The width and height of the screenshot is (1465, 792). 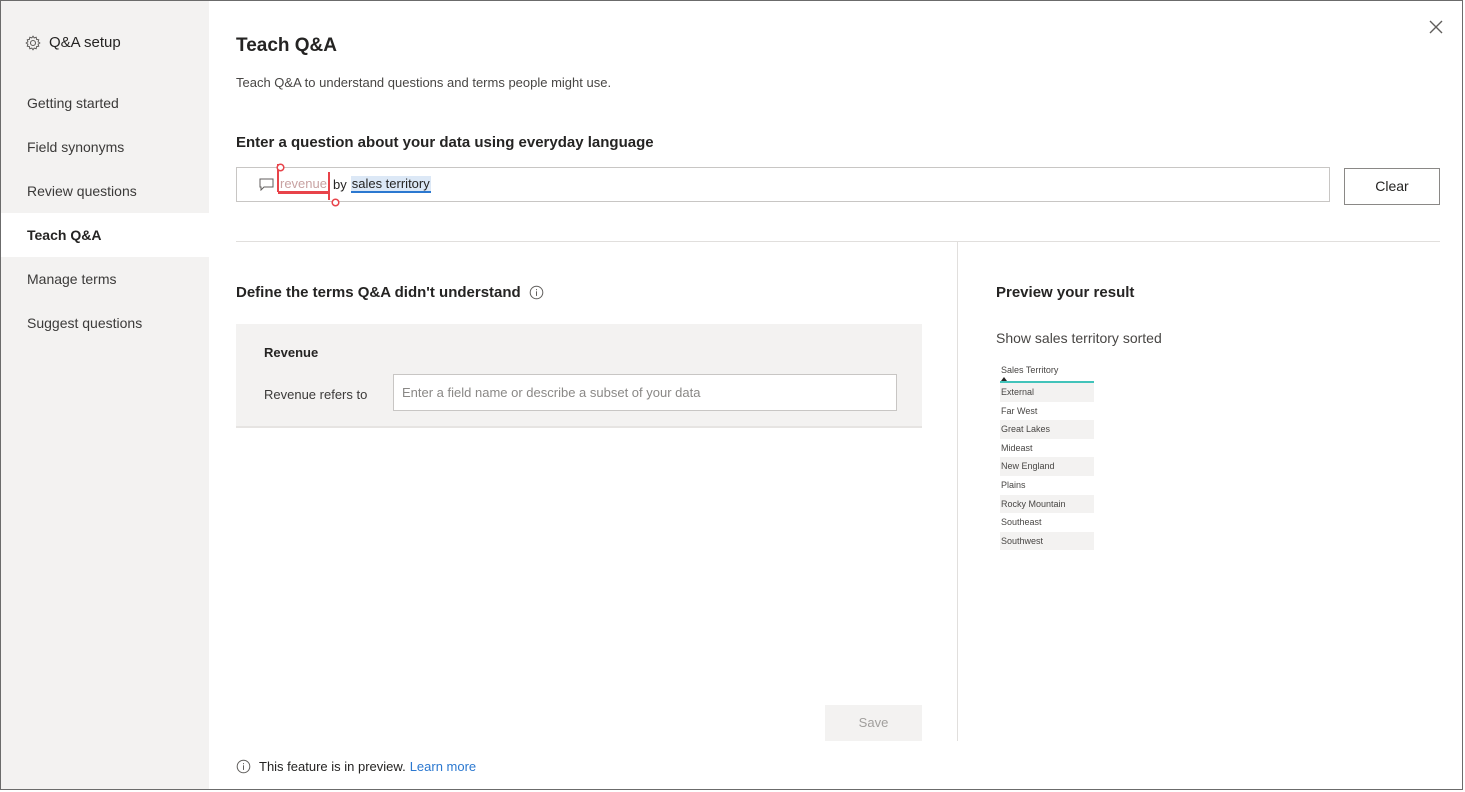 What do you see at coordinates (1392, 186) in the screenshot?
I see `clear-button: Clear` at bounding box center [1392, 186].